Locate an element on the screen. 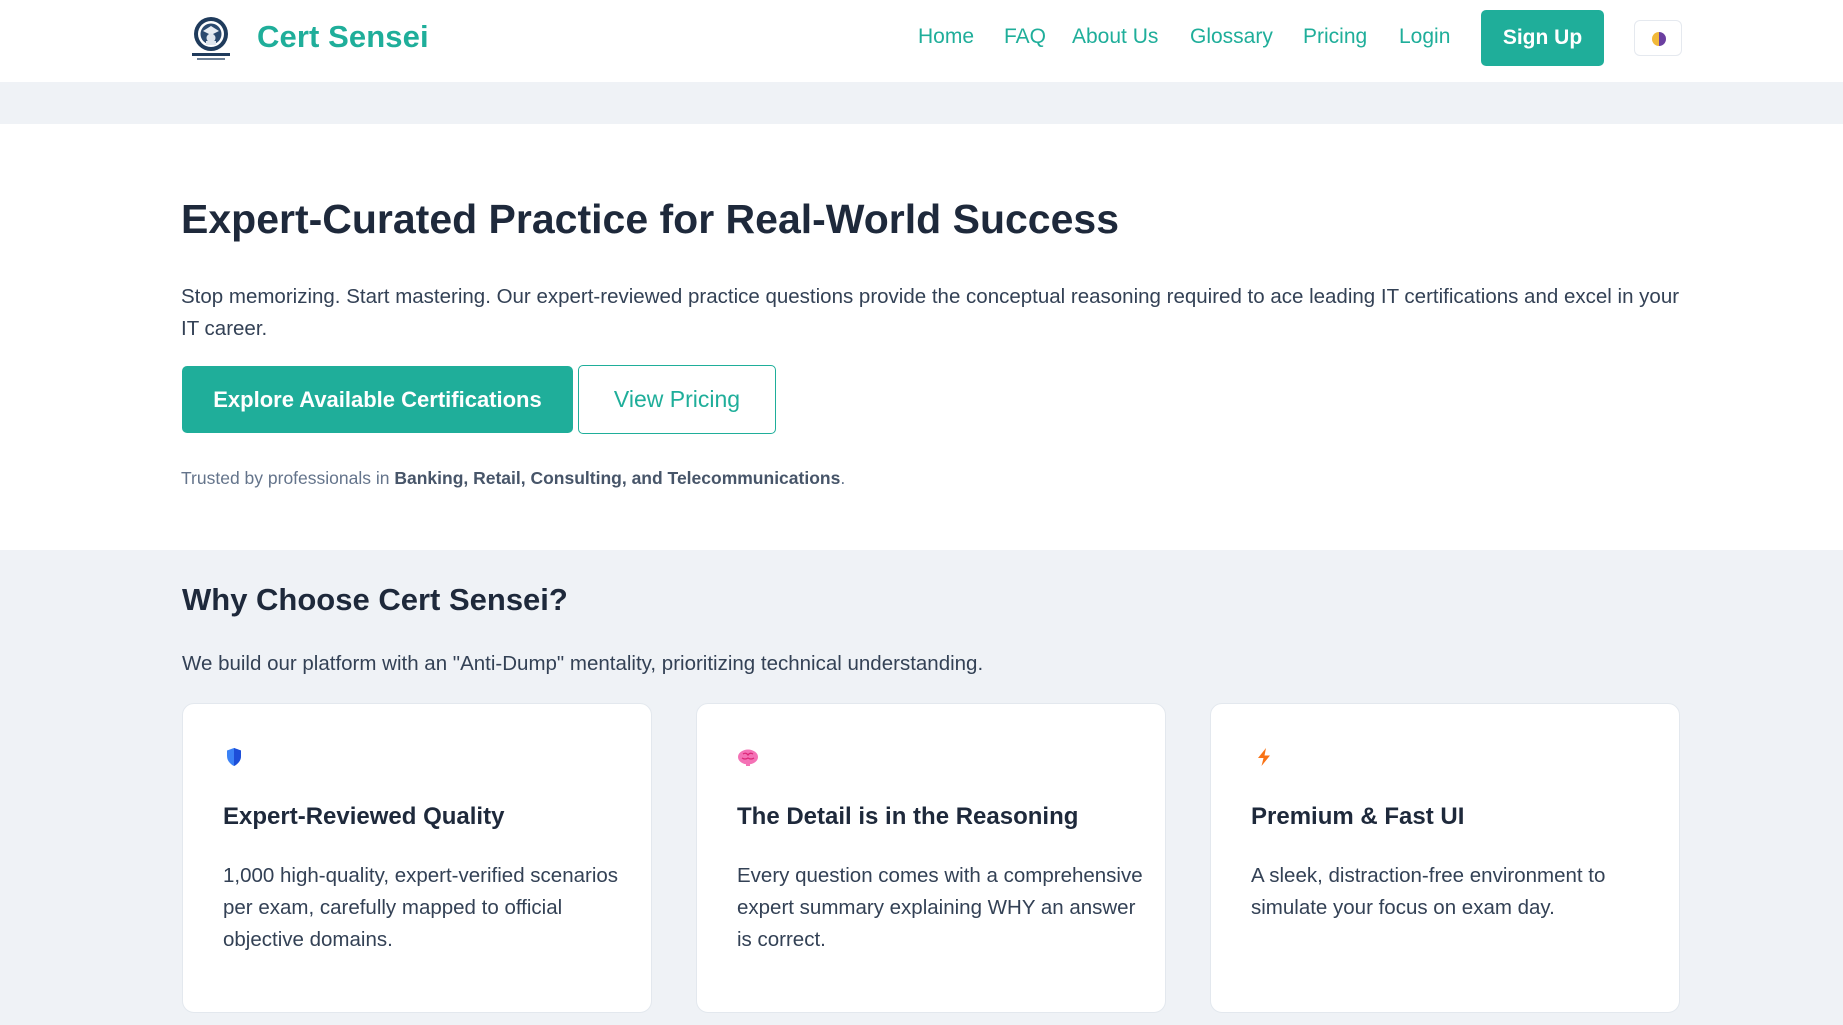 The height and width of the screenshot is (1025, 1843). half-moon-icon is located at coordinates (1659, 39).